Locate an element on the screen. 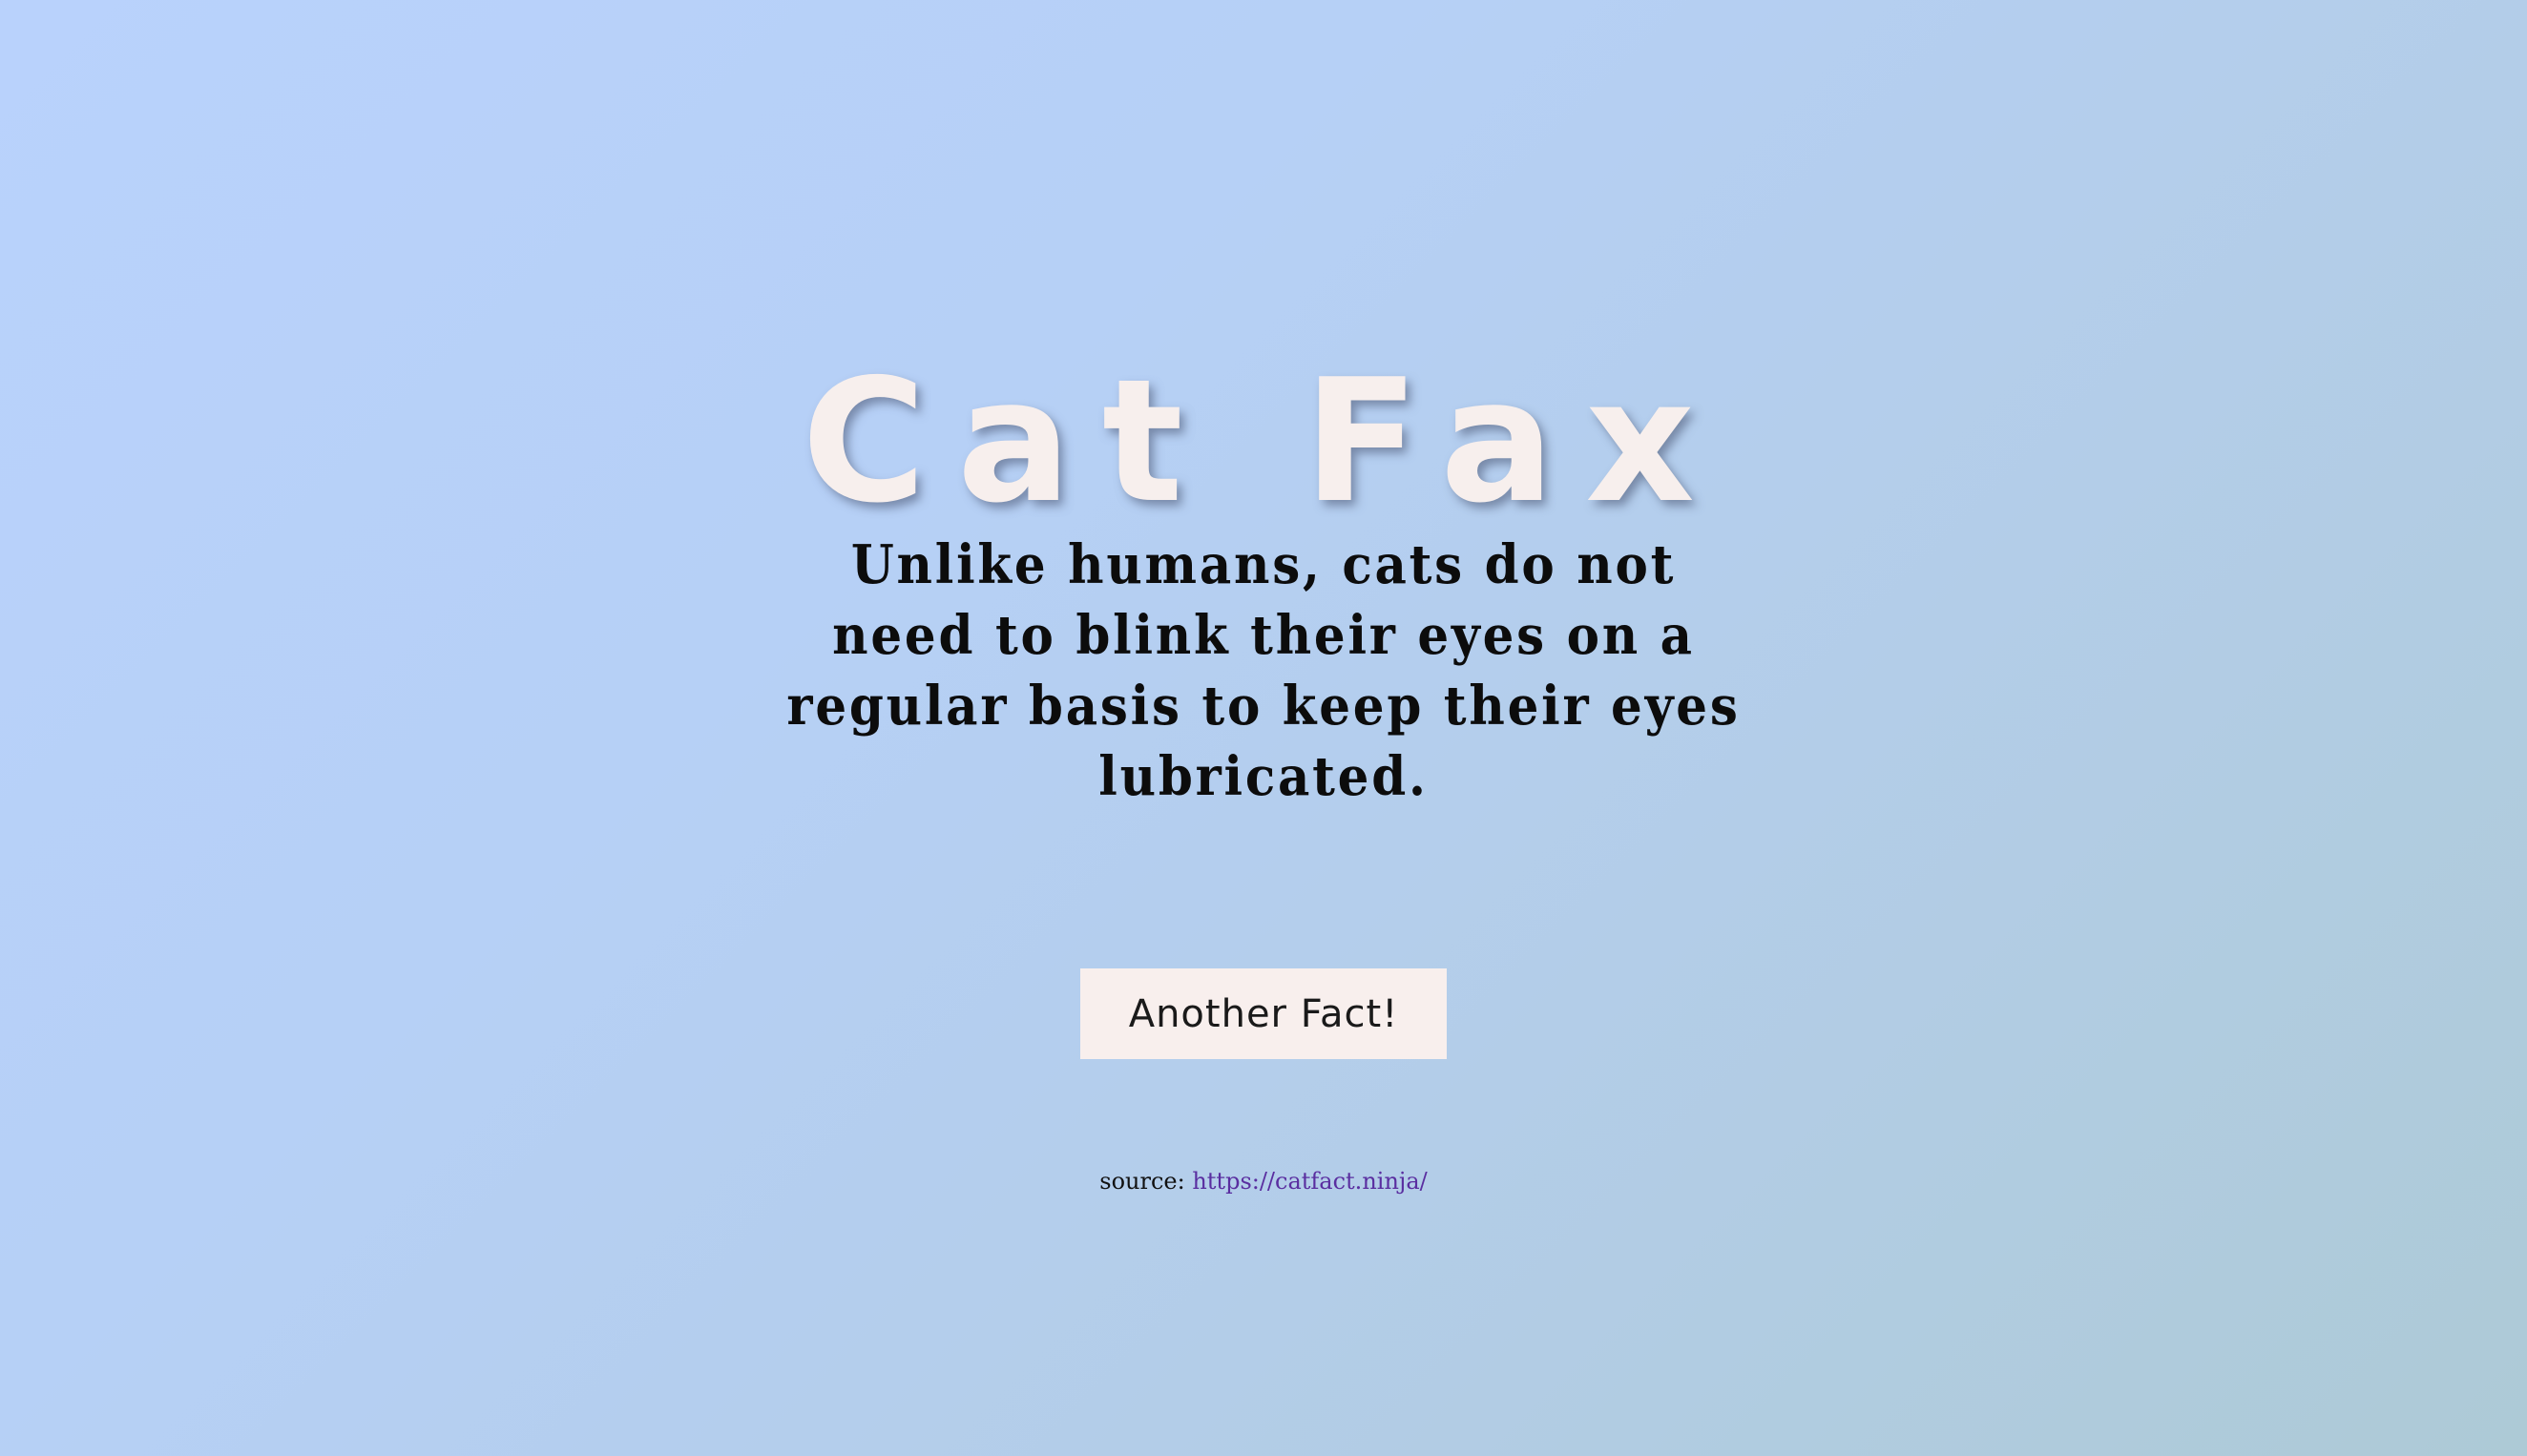  page-title: Cat Fax is located at coordinates (1263, 442).